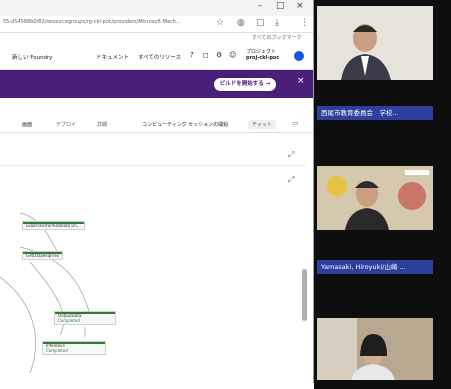 This screenshot has height=389, width=451. What do you see at coordinates (156, 8) in the screenshot?
I see `browser-titlebar: – □ ×` at bounding box center [156, 8].